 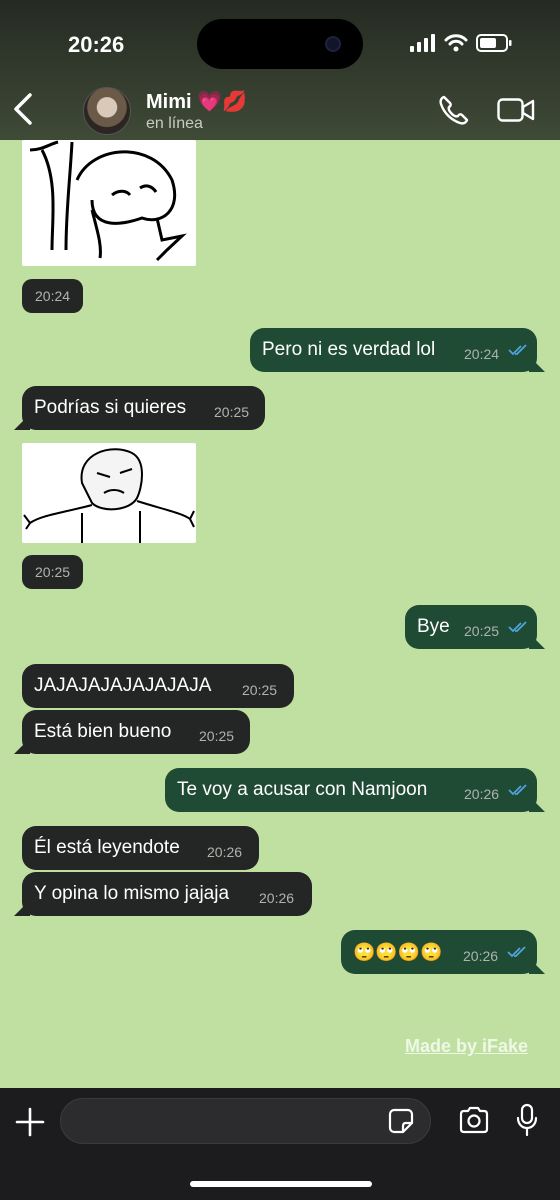 What do you see at coordinates (433, 626) in the screenshot?
I see `message-text: Bye` at bounding box center [433, 626].